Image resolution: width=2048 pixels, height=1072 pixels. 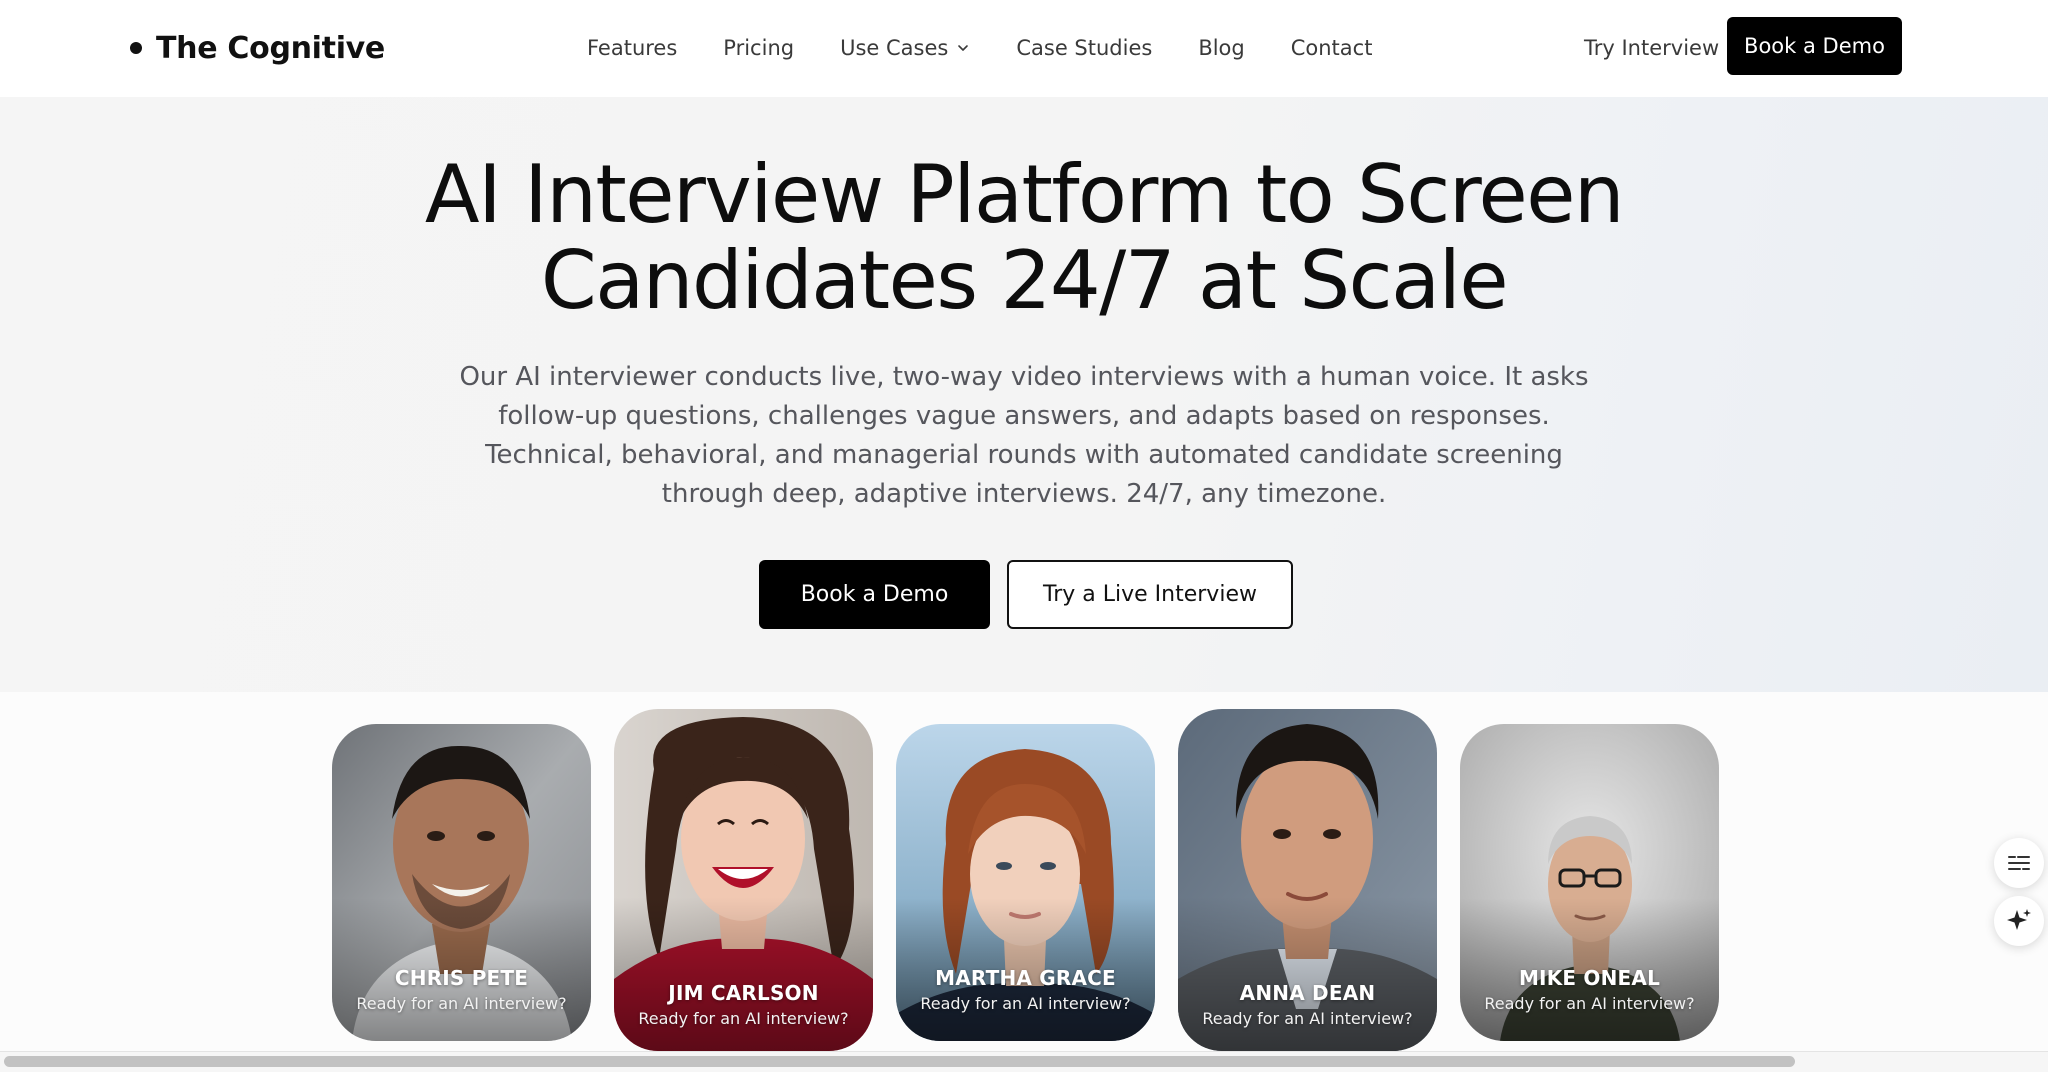 I want to click on interviewer-name: JIM CARLSON, so click(x=743, y=993).